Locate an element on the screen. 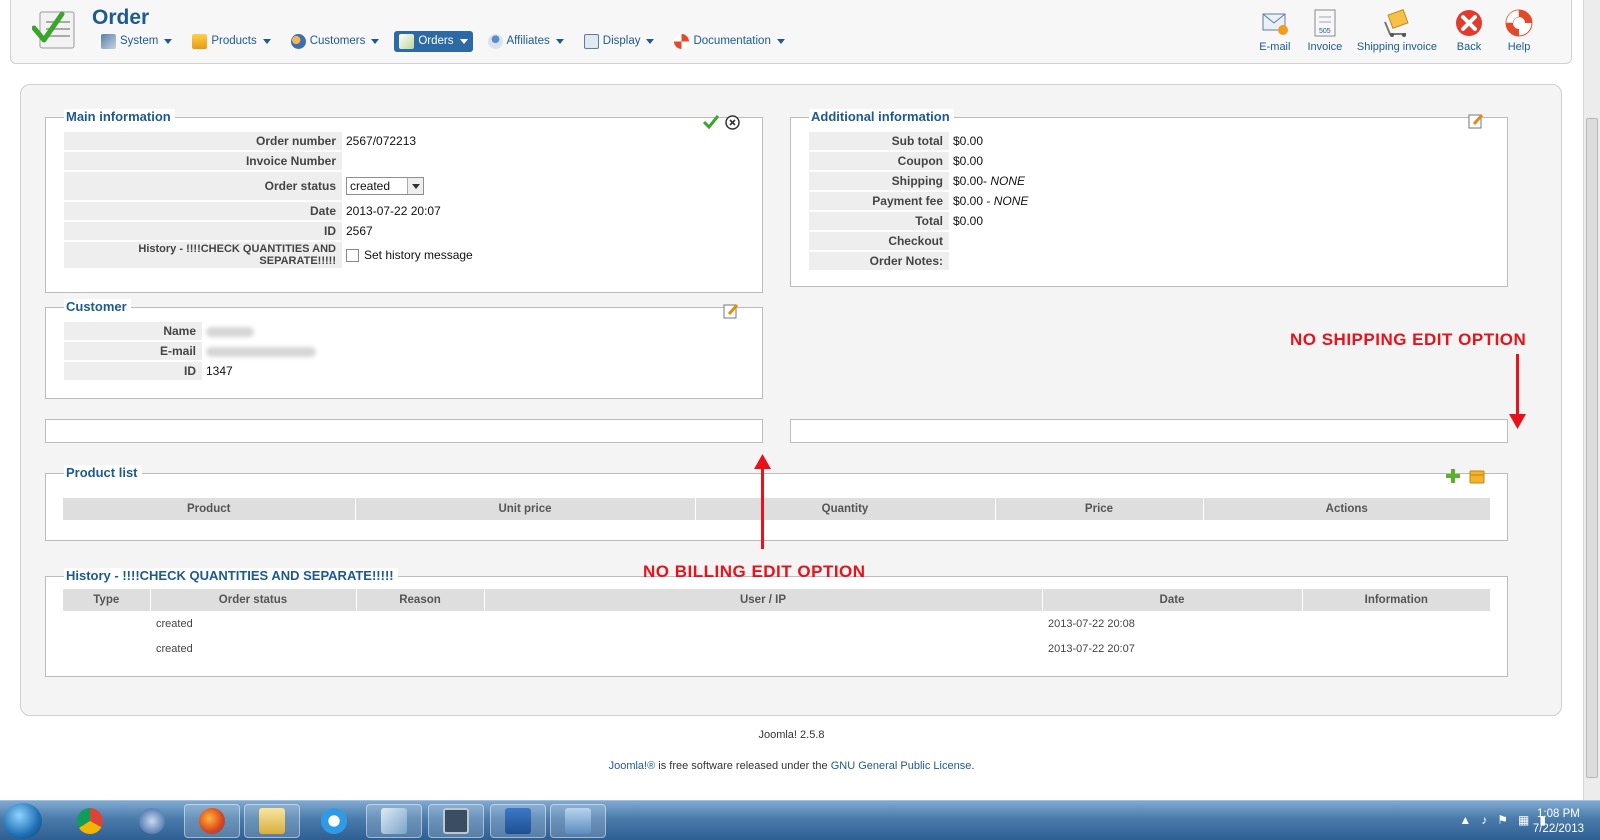 This screenshot has height=840, width=1600. history-date: 2013-07-22 20:08 is located at coordinates (1091, 623).